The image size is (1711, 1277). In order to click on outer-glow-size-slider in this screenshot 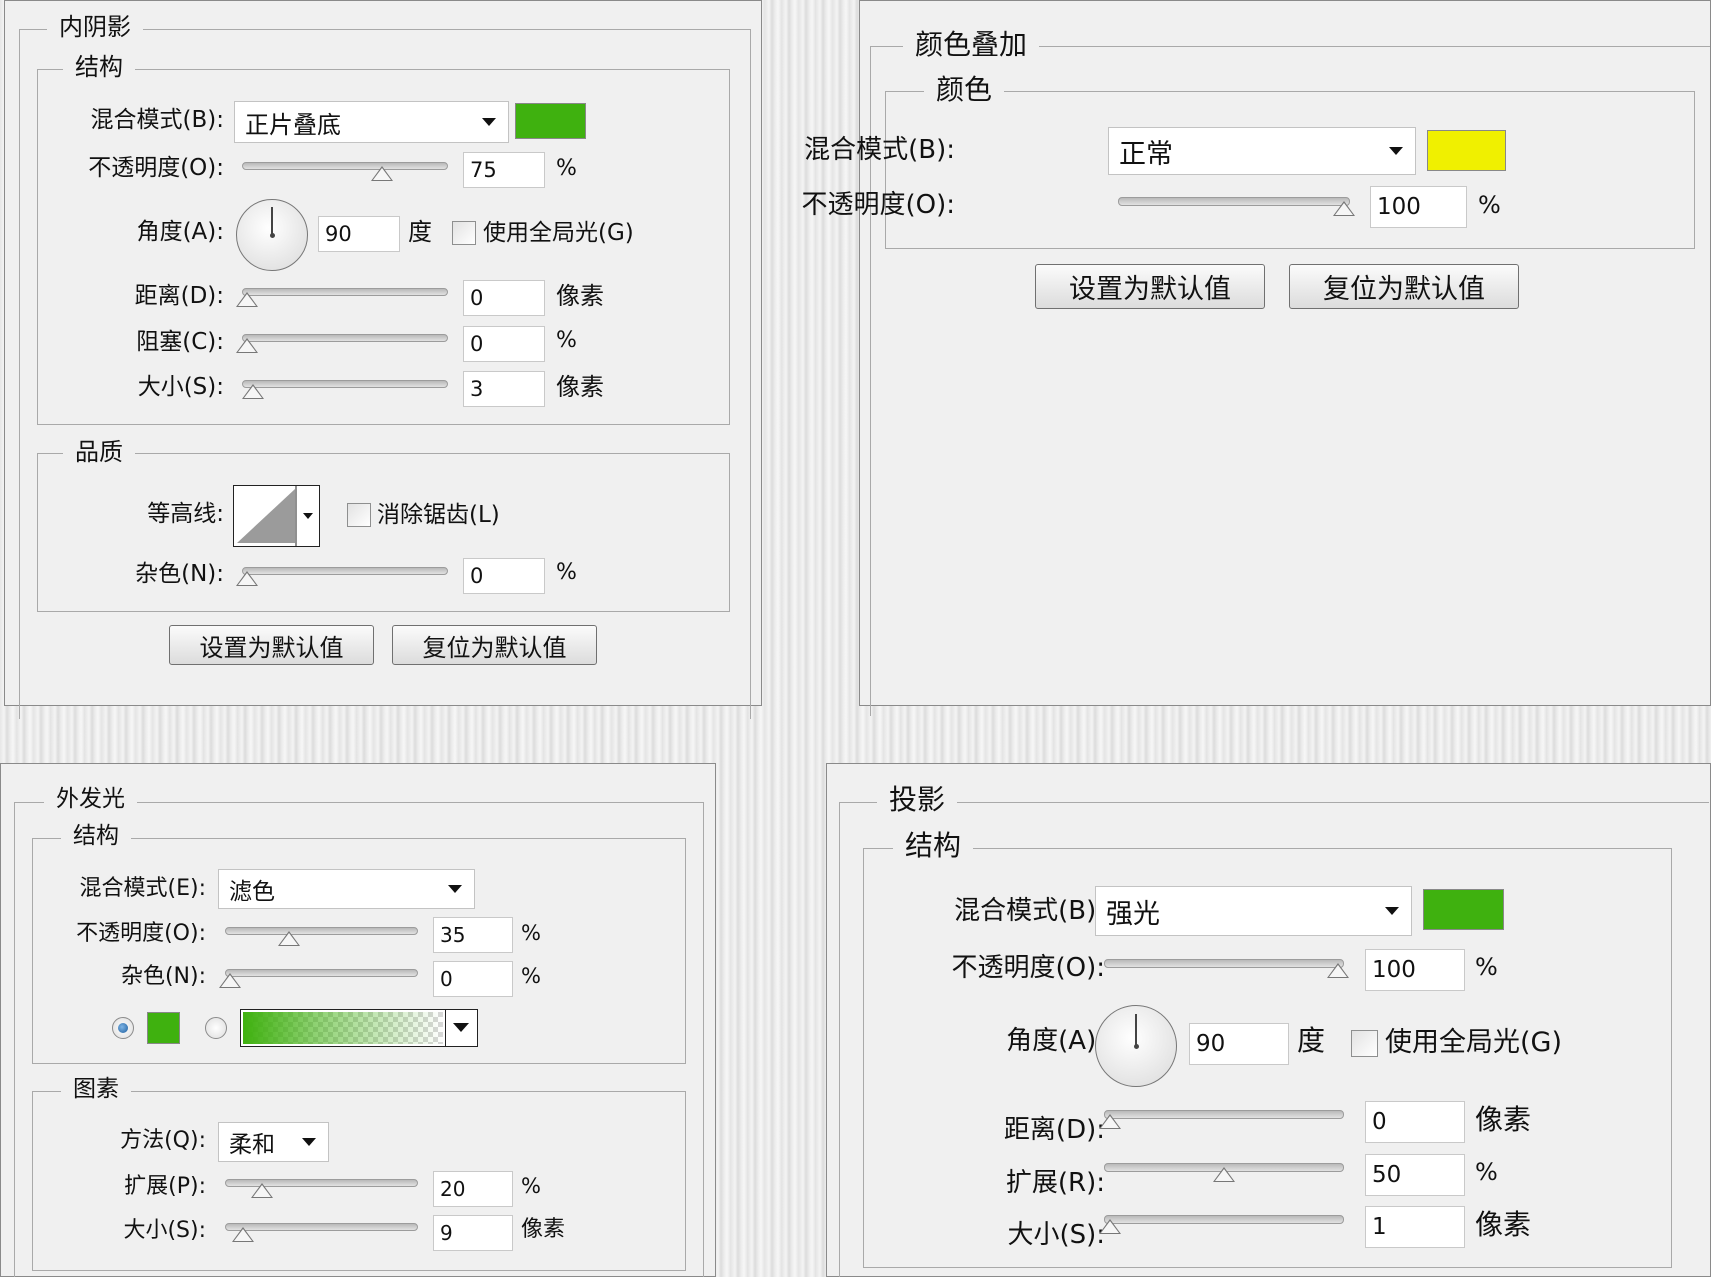, I will do `click(321, 1232)`.